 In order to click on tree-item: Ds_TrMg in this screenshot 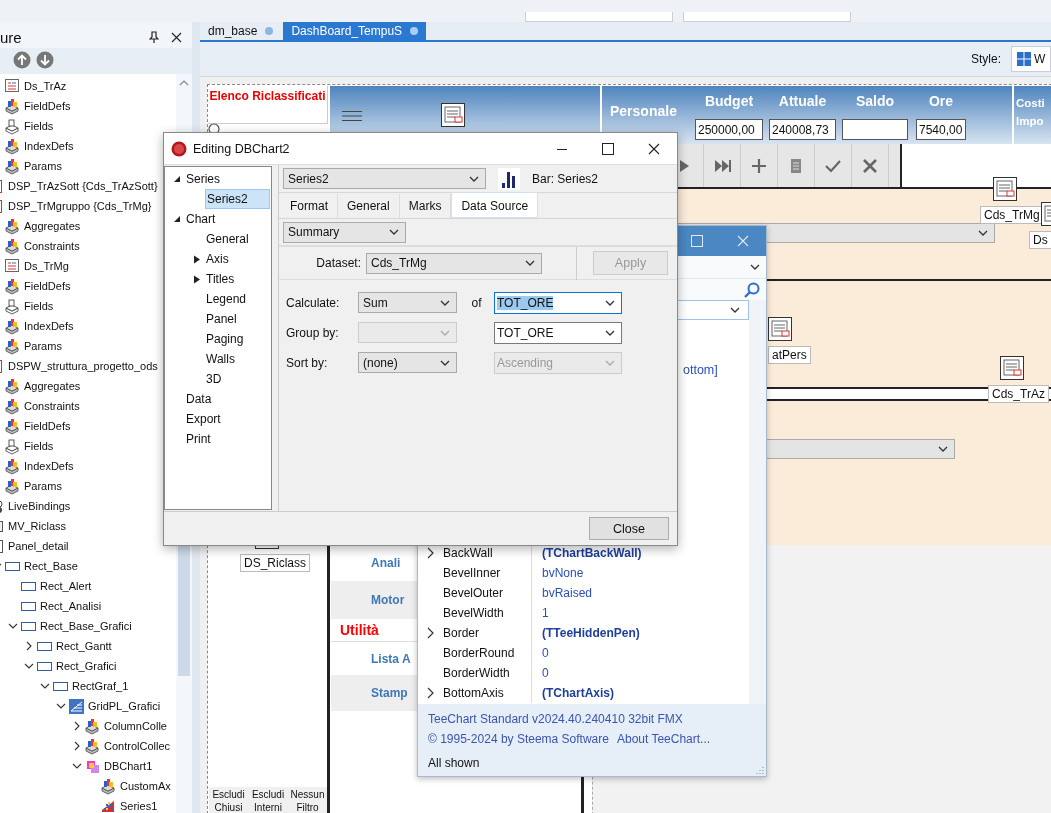, I will do `click(88, 266)`.